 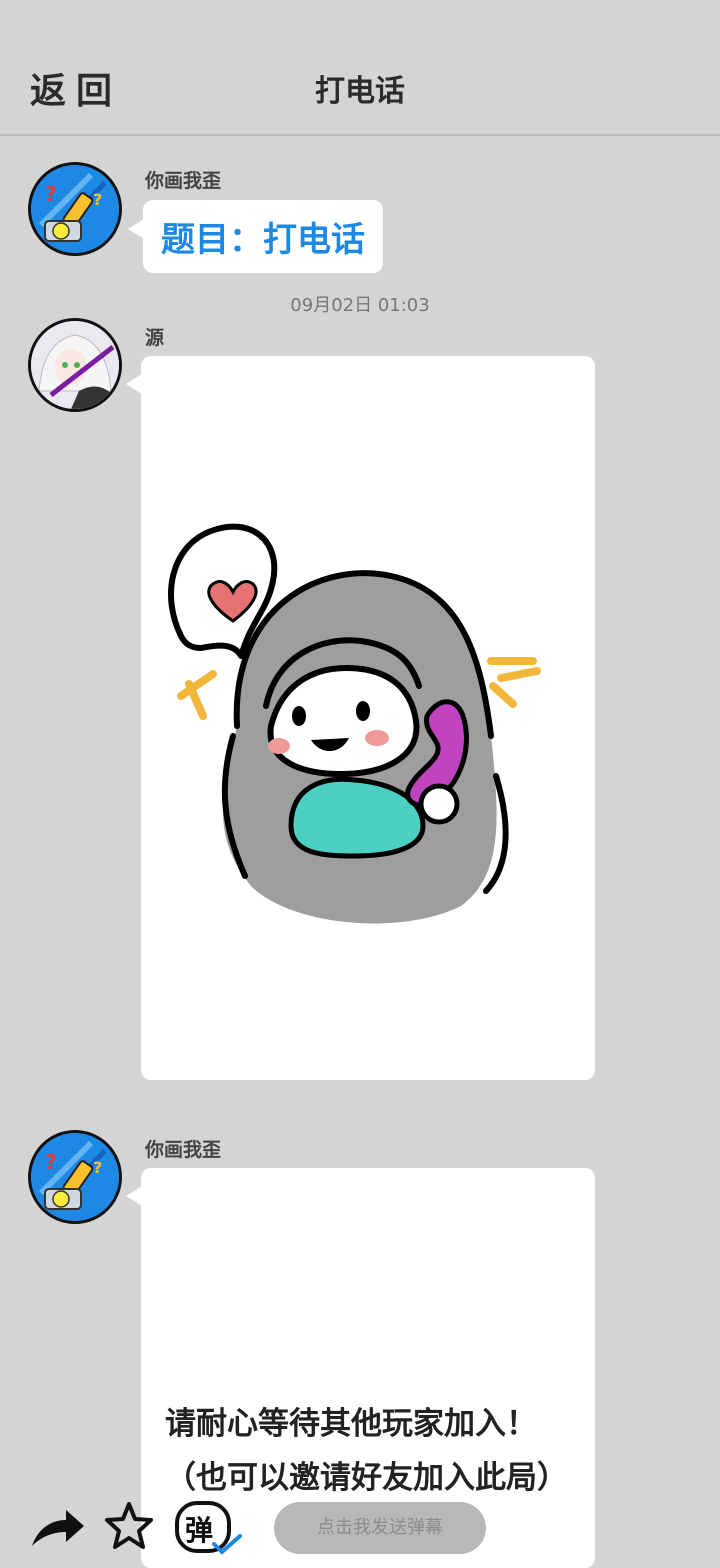 I want to click on wait-notice-line2: （也可以邀请好友加入此局）, so click(x=366, y=1478).